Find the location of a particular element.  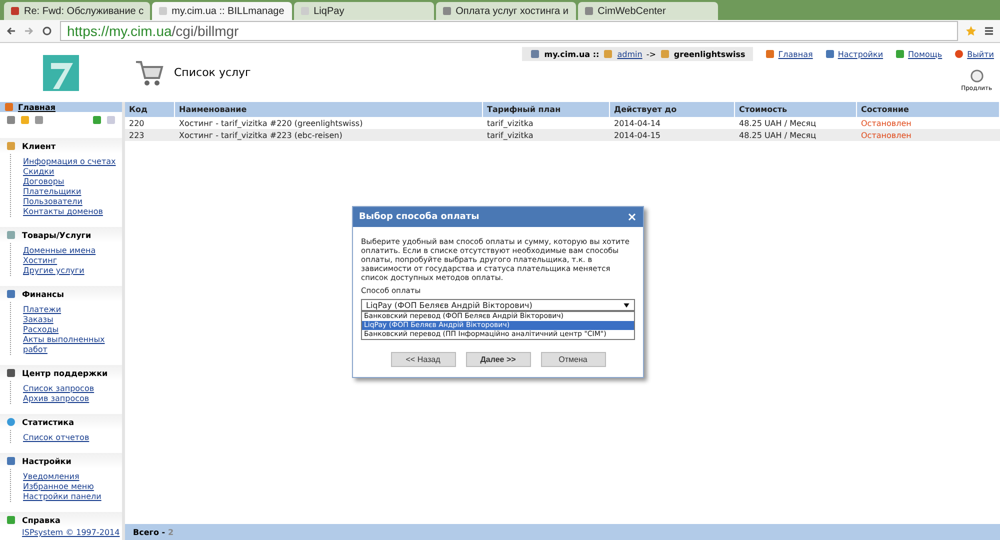

sidebar-link: Настройки панели is located at coordinates (72, 497).